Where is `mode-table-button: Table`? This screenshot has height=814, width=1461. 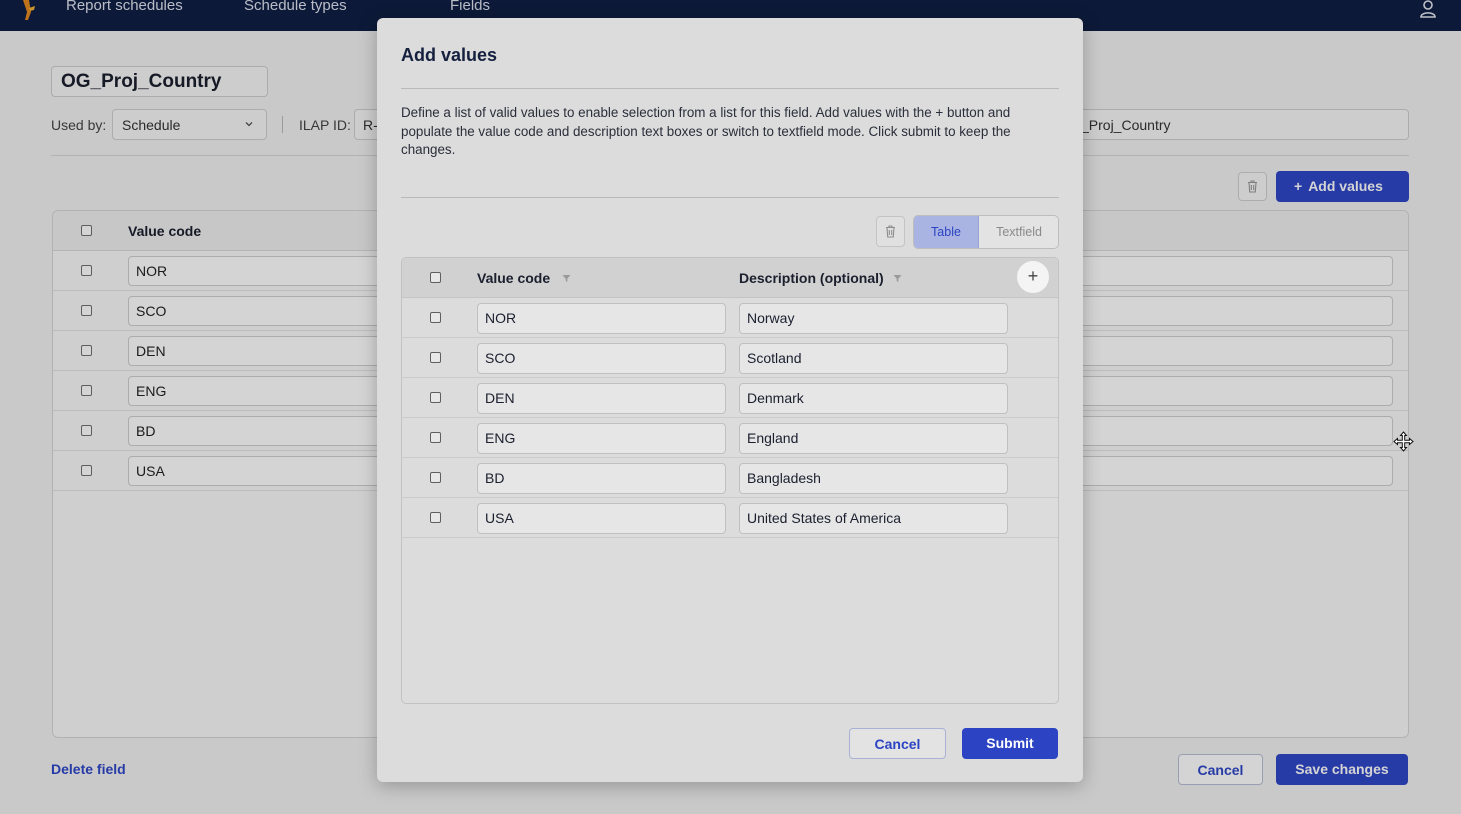 mode-table-button: Table is located at coordinates (946, 232).